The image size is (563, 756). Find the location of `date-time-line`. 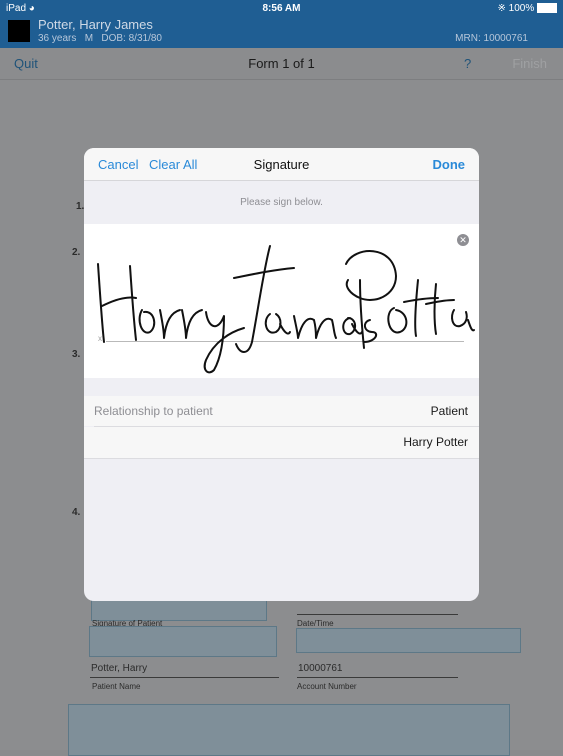

date-time-line is located at coordinates (377, 614).